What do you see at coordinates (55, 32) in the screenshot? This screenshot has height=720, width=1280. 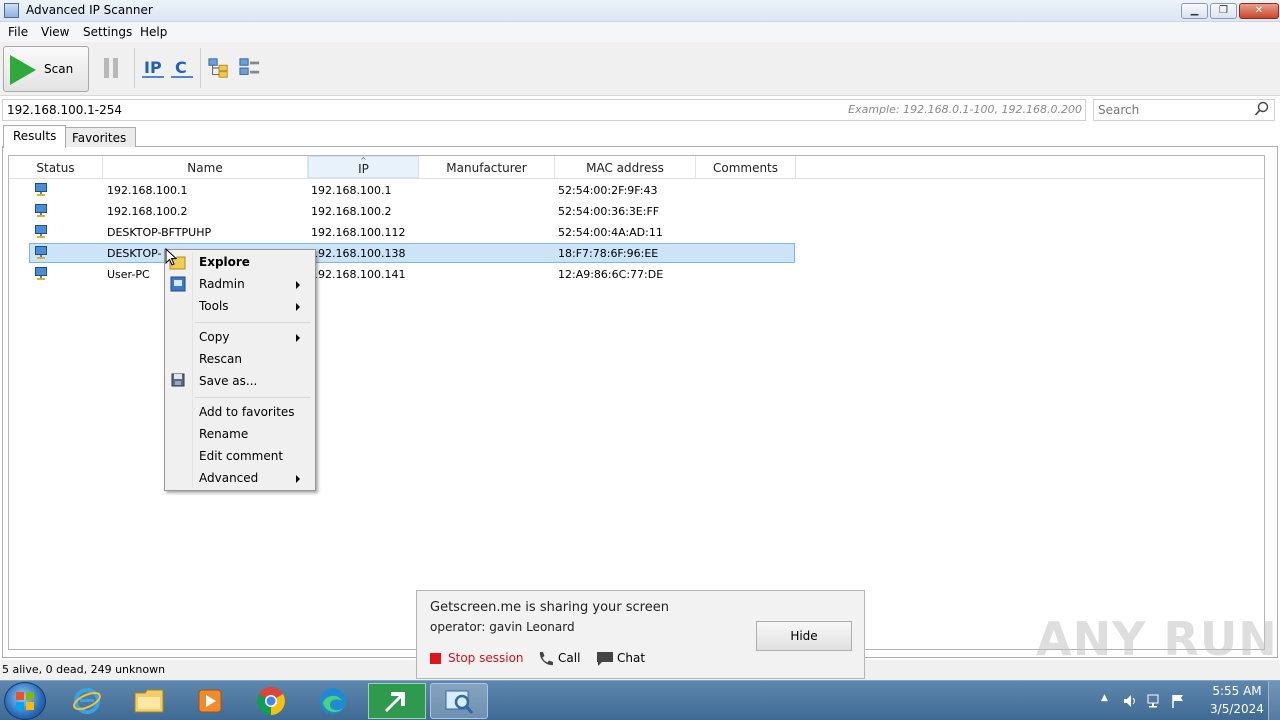 I see `menu-view: View` at bounding box center [55, 32].